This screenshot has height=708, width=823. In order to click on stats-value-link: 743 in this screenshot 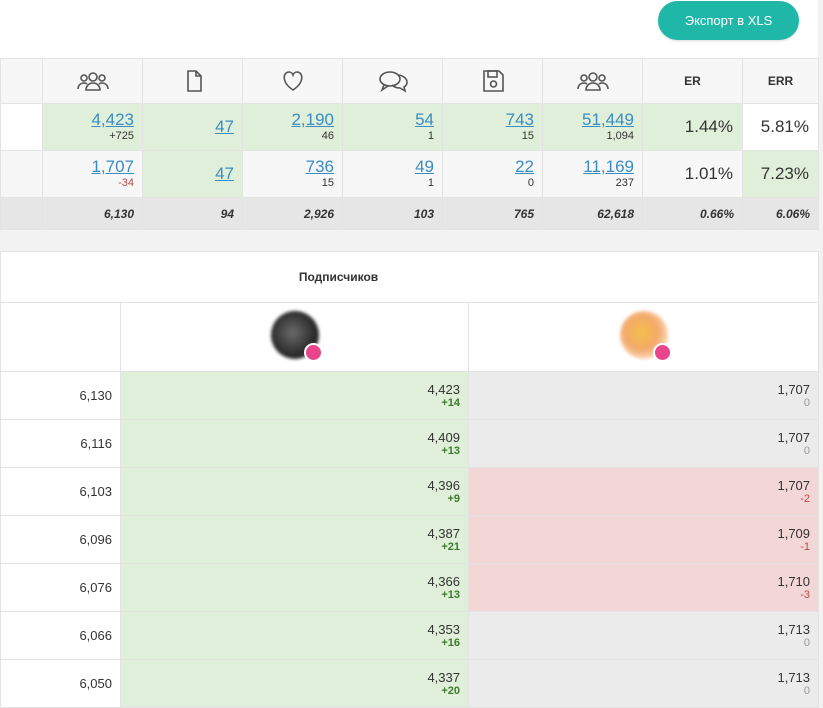, I will do `click(488, 120)`.